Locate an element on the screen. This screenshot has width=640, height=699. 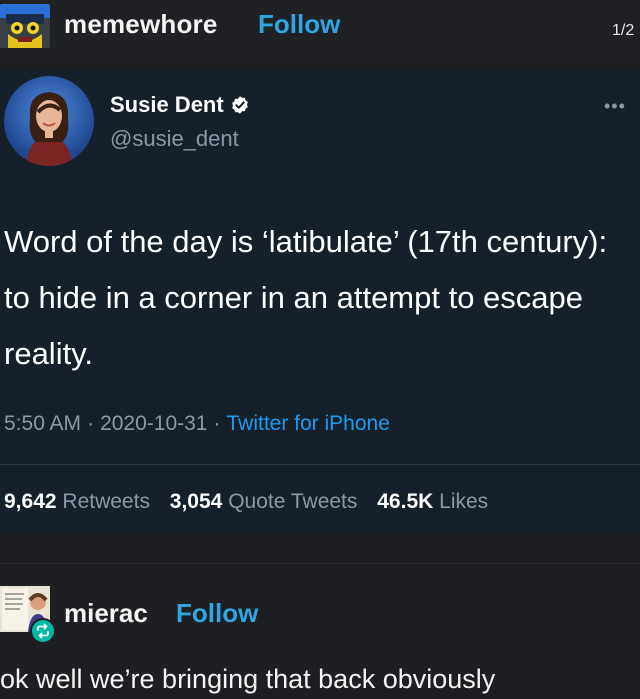
post-spacer is located at coordinates (320, 542).